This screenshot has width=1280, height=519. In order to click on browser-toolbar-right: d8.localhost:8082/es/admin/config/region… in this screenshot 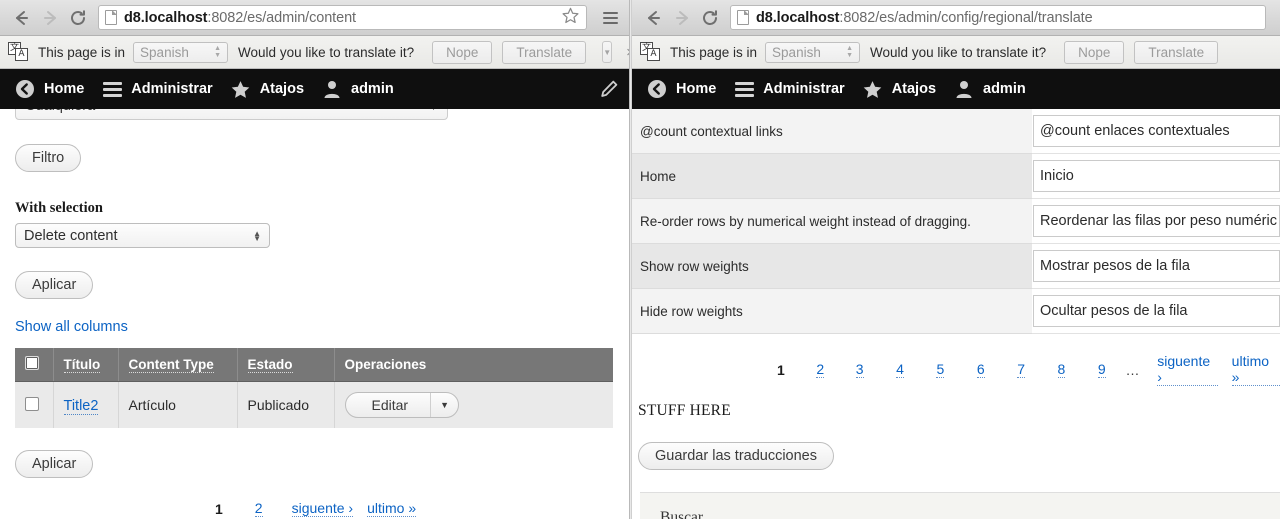, I will do `click(956, 18)`.